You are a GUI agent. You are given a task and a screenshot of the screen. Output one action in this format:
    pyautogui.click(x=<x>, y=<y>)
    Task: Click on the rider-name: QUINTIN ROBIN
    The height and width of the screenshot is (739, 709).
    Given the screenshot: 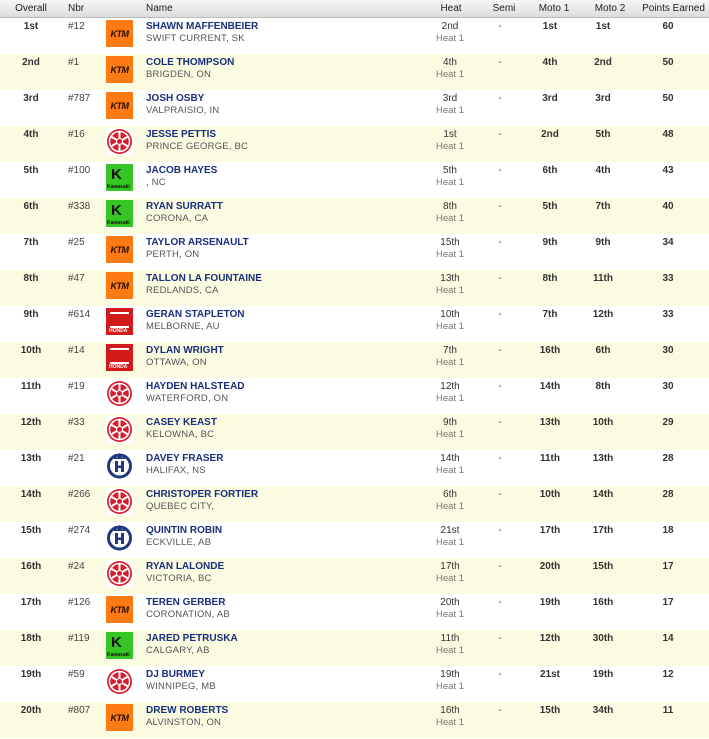 What is the action you would take?
    pyautogui.click(x=184, y=530)
    